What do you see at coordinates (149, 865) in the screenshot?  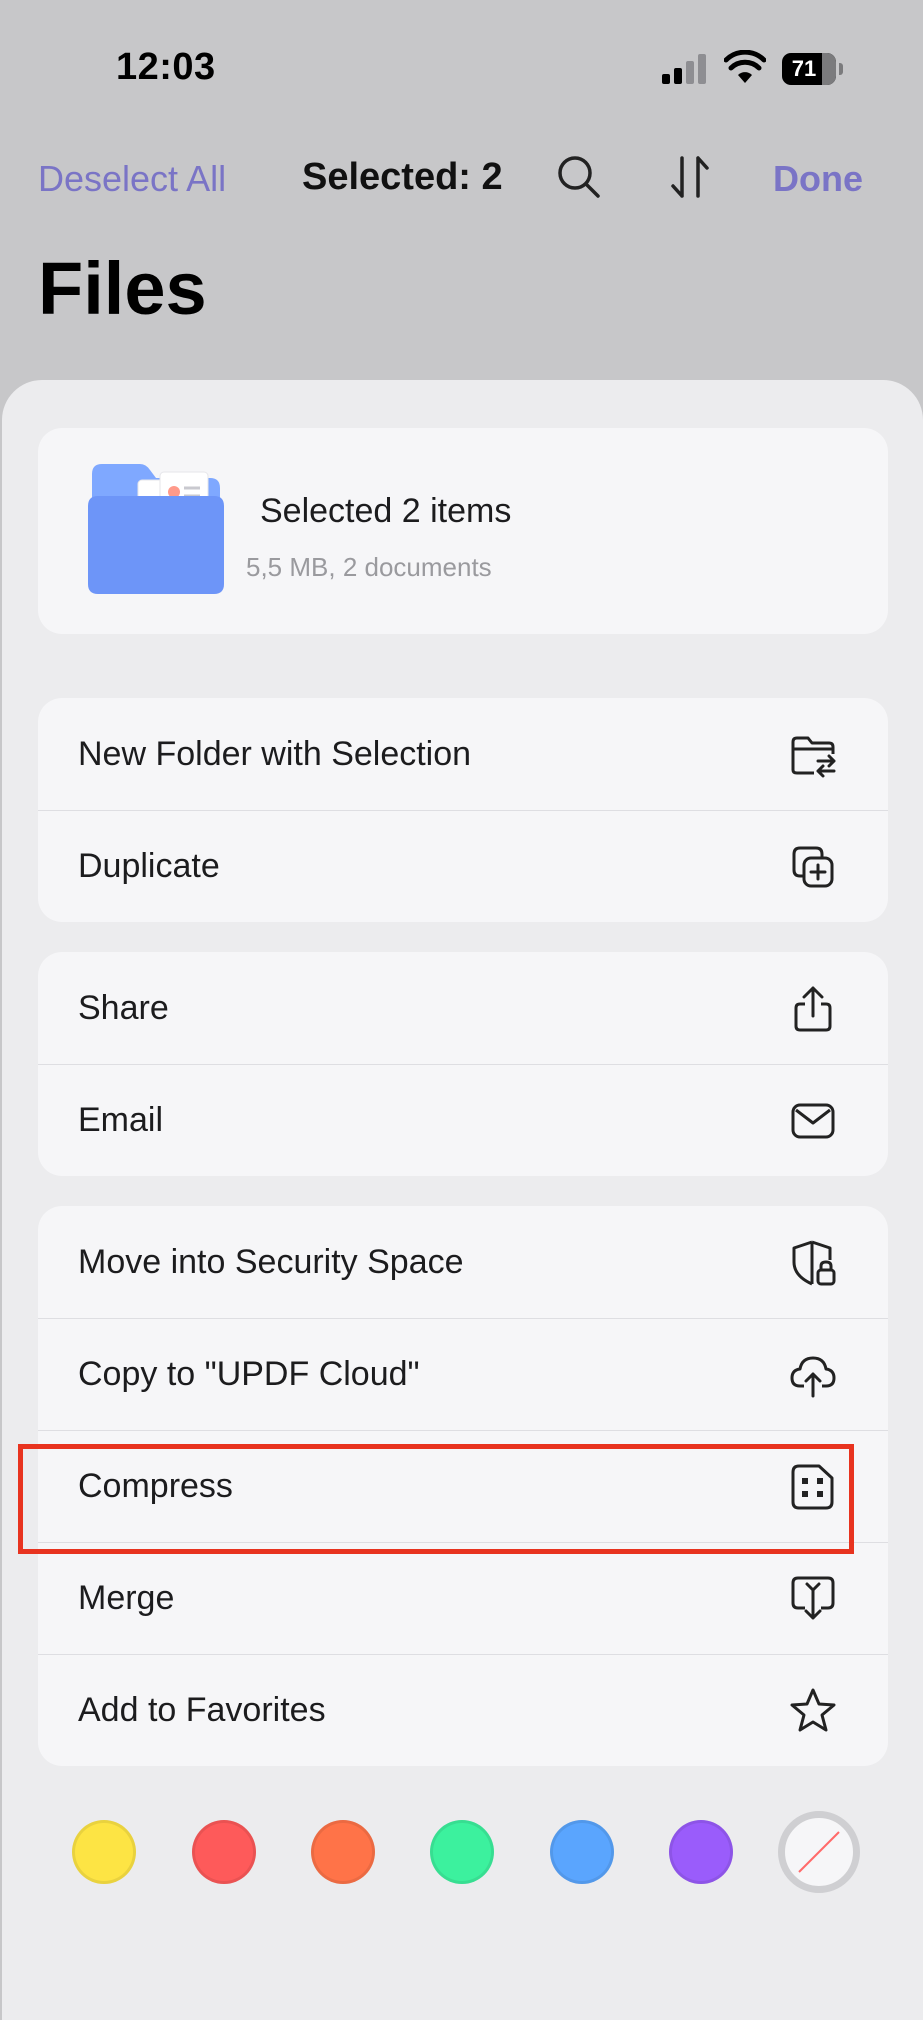 I see `row-label: Duplicate` at bounding box center [149, 865].